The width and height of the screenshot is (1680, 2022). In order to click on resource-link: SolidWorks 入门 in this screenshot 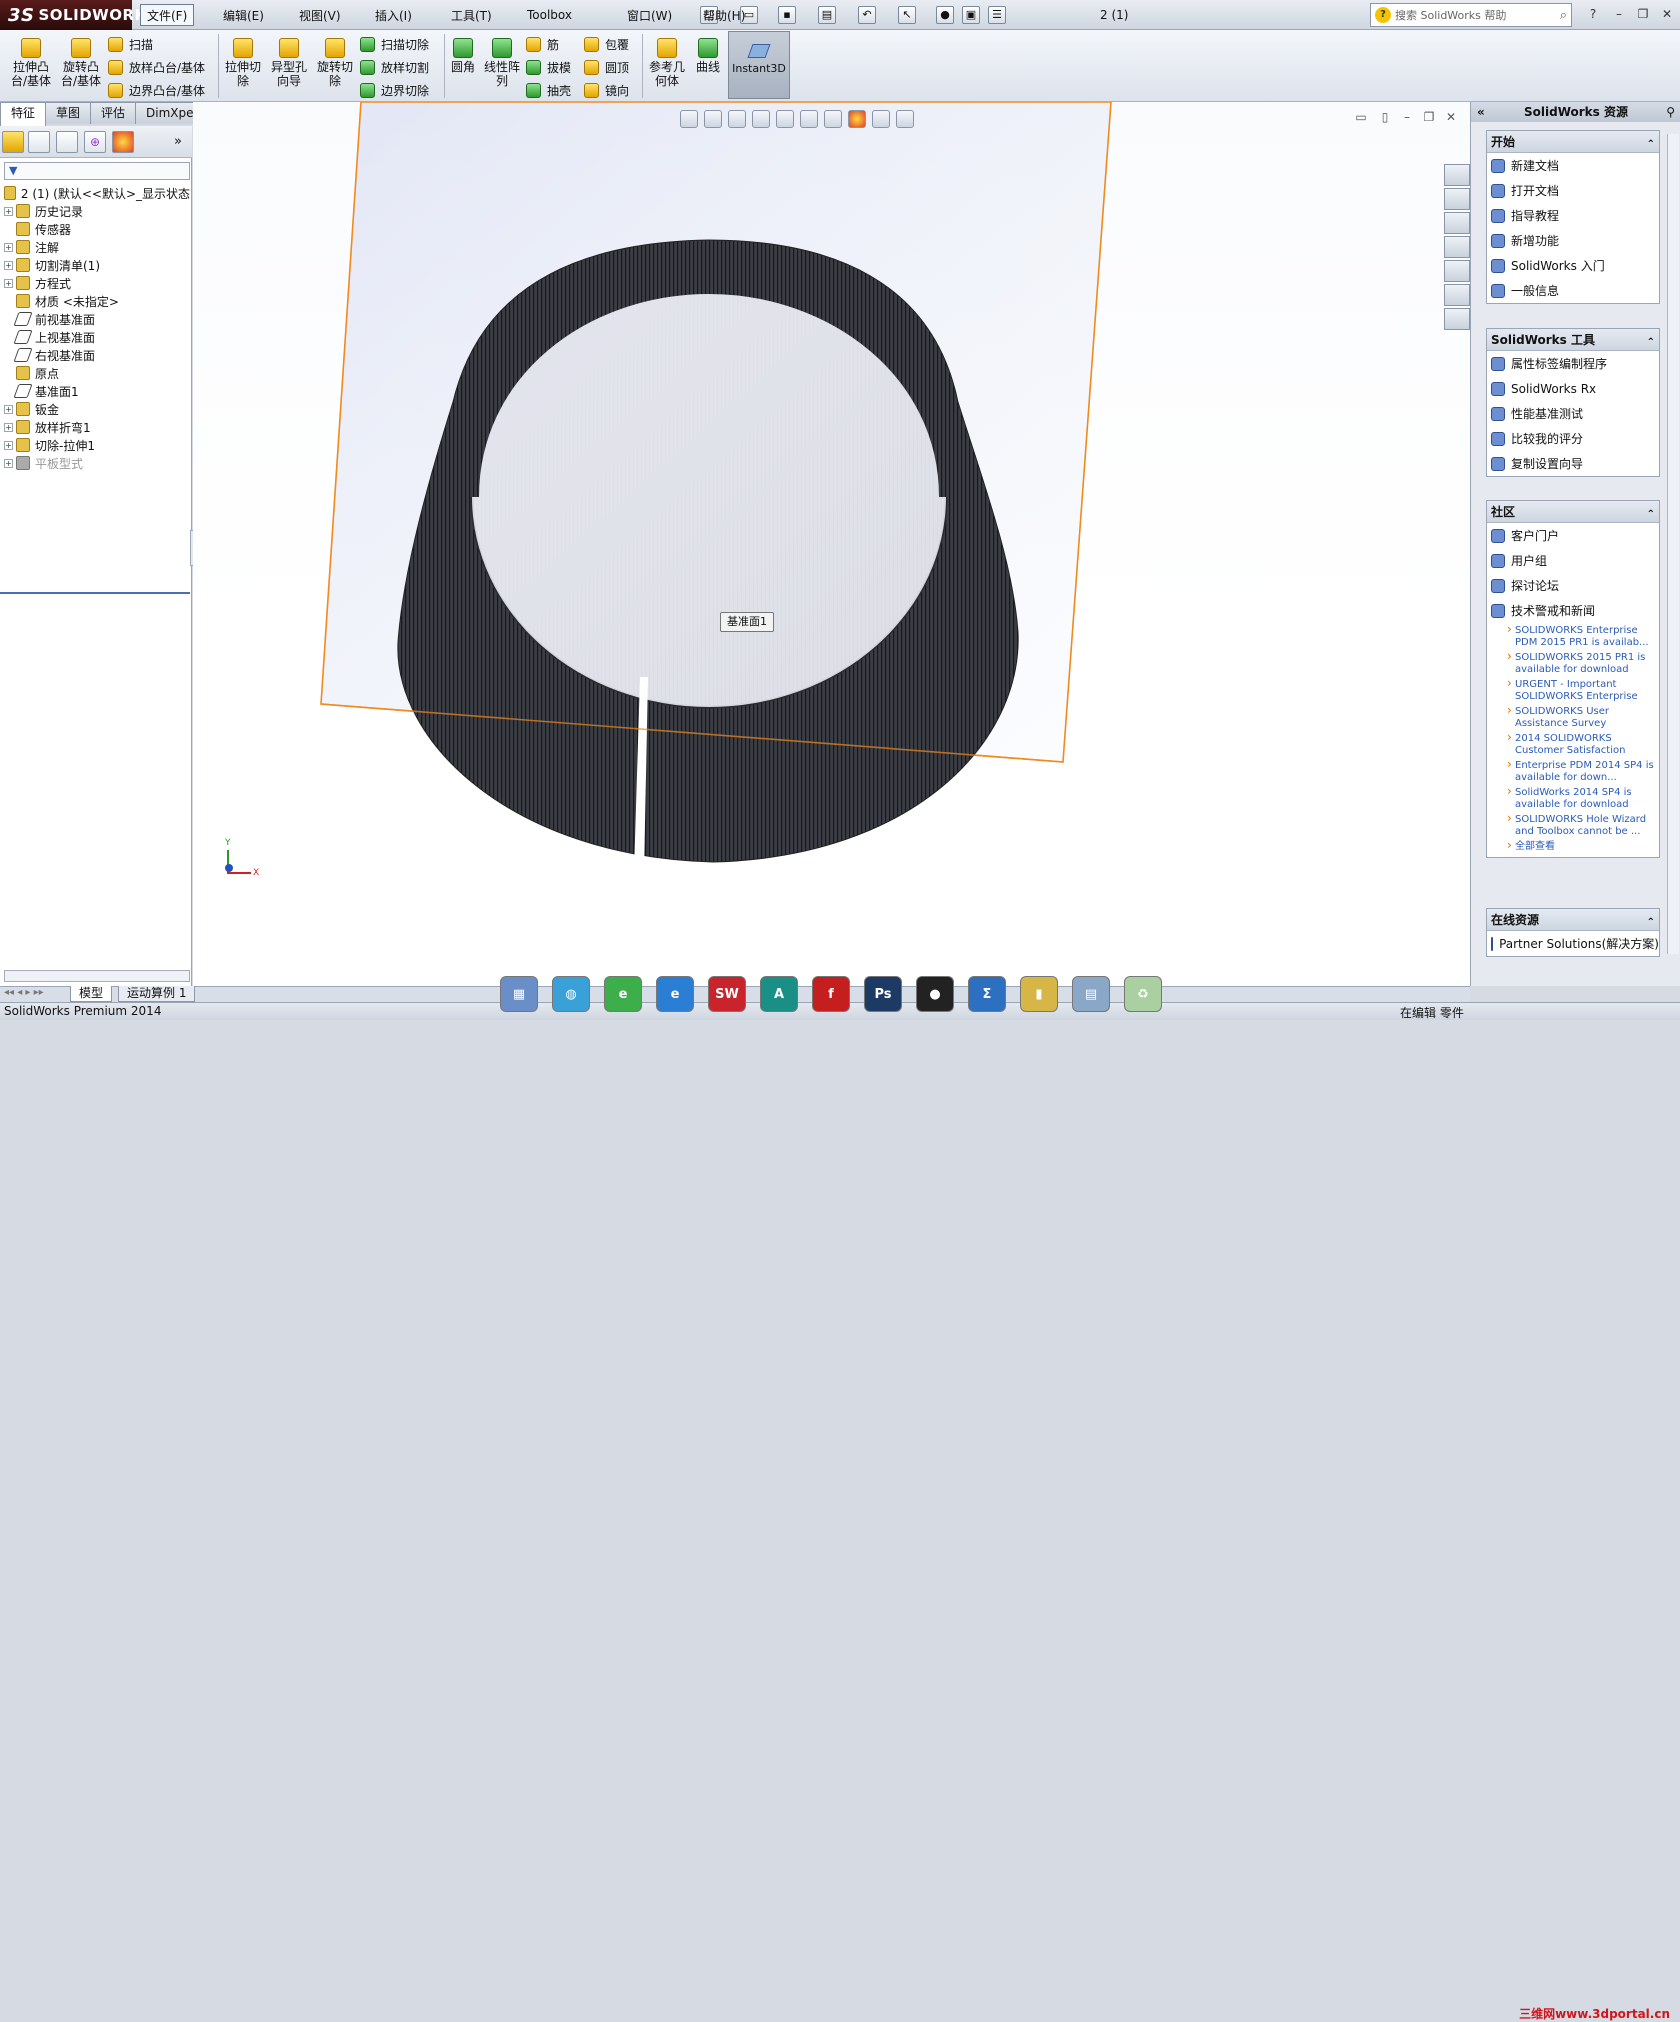, I will do `click(1573, 265)`.